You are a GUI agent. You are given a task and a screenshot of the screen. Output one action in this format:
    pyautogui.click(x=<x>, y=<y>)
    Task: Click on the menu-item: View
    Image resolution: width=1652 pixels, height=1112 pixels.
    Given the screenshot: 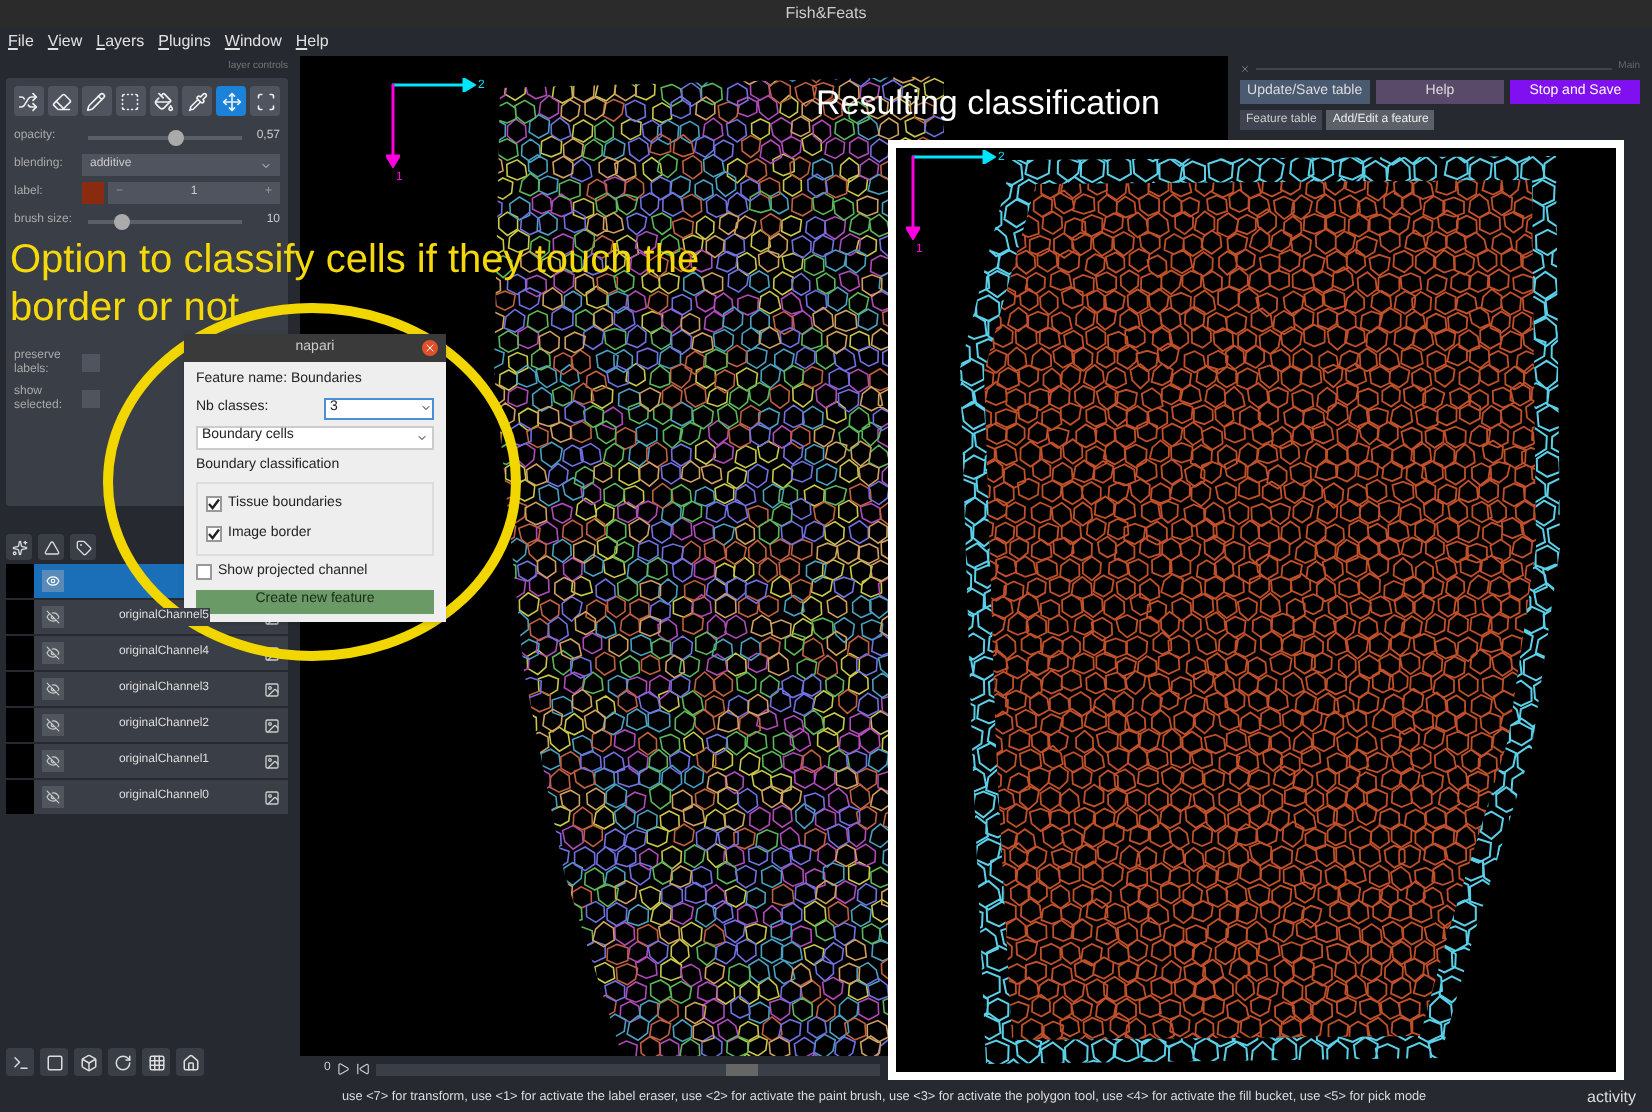 What is the action you would take?
    pyautogui.click(x=65, y=42)
    